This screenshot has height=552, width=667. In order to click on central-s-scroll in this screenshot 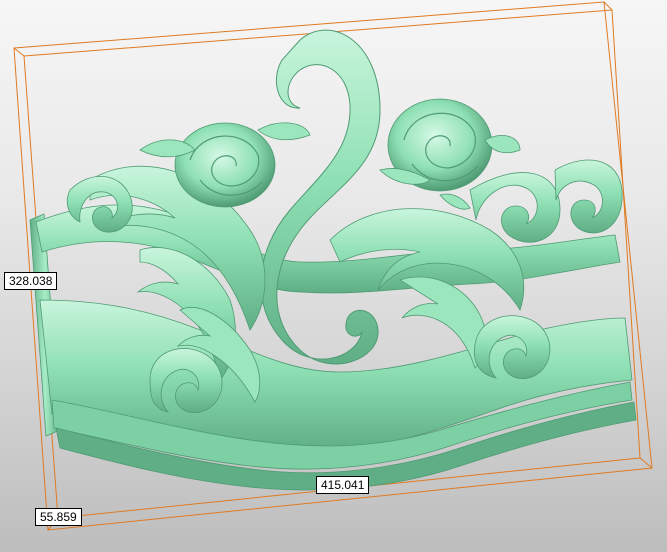, I will do `click(320, 197)`.